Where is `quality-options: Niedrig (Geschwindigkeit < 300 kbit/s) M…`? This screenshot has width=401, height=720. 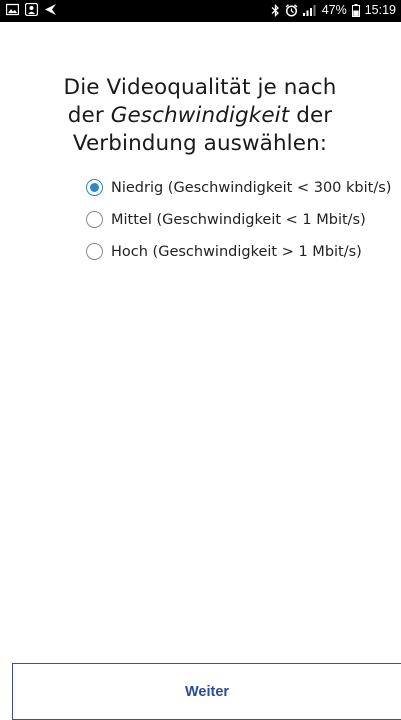 quality-options: Niedrig (Geschwindigkeit < 300 kbit/s) M… is located at coordinates (243, 223).